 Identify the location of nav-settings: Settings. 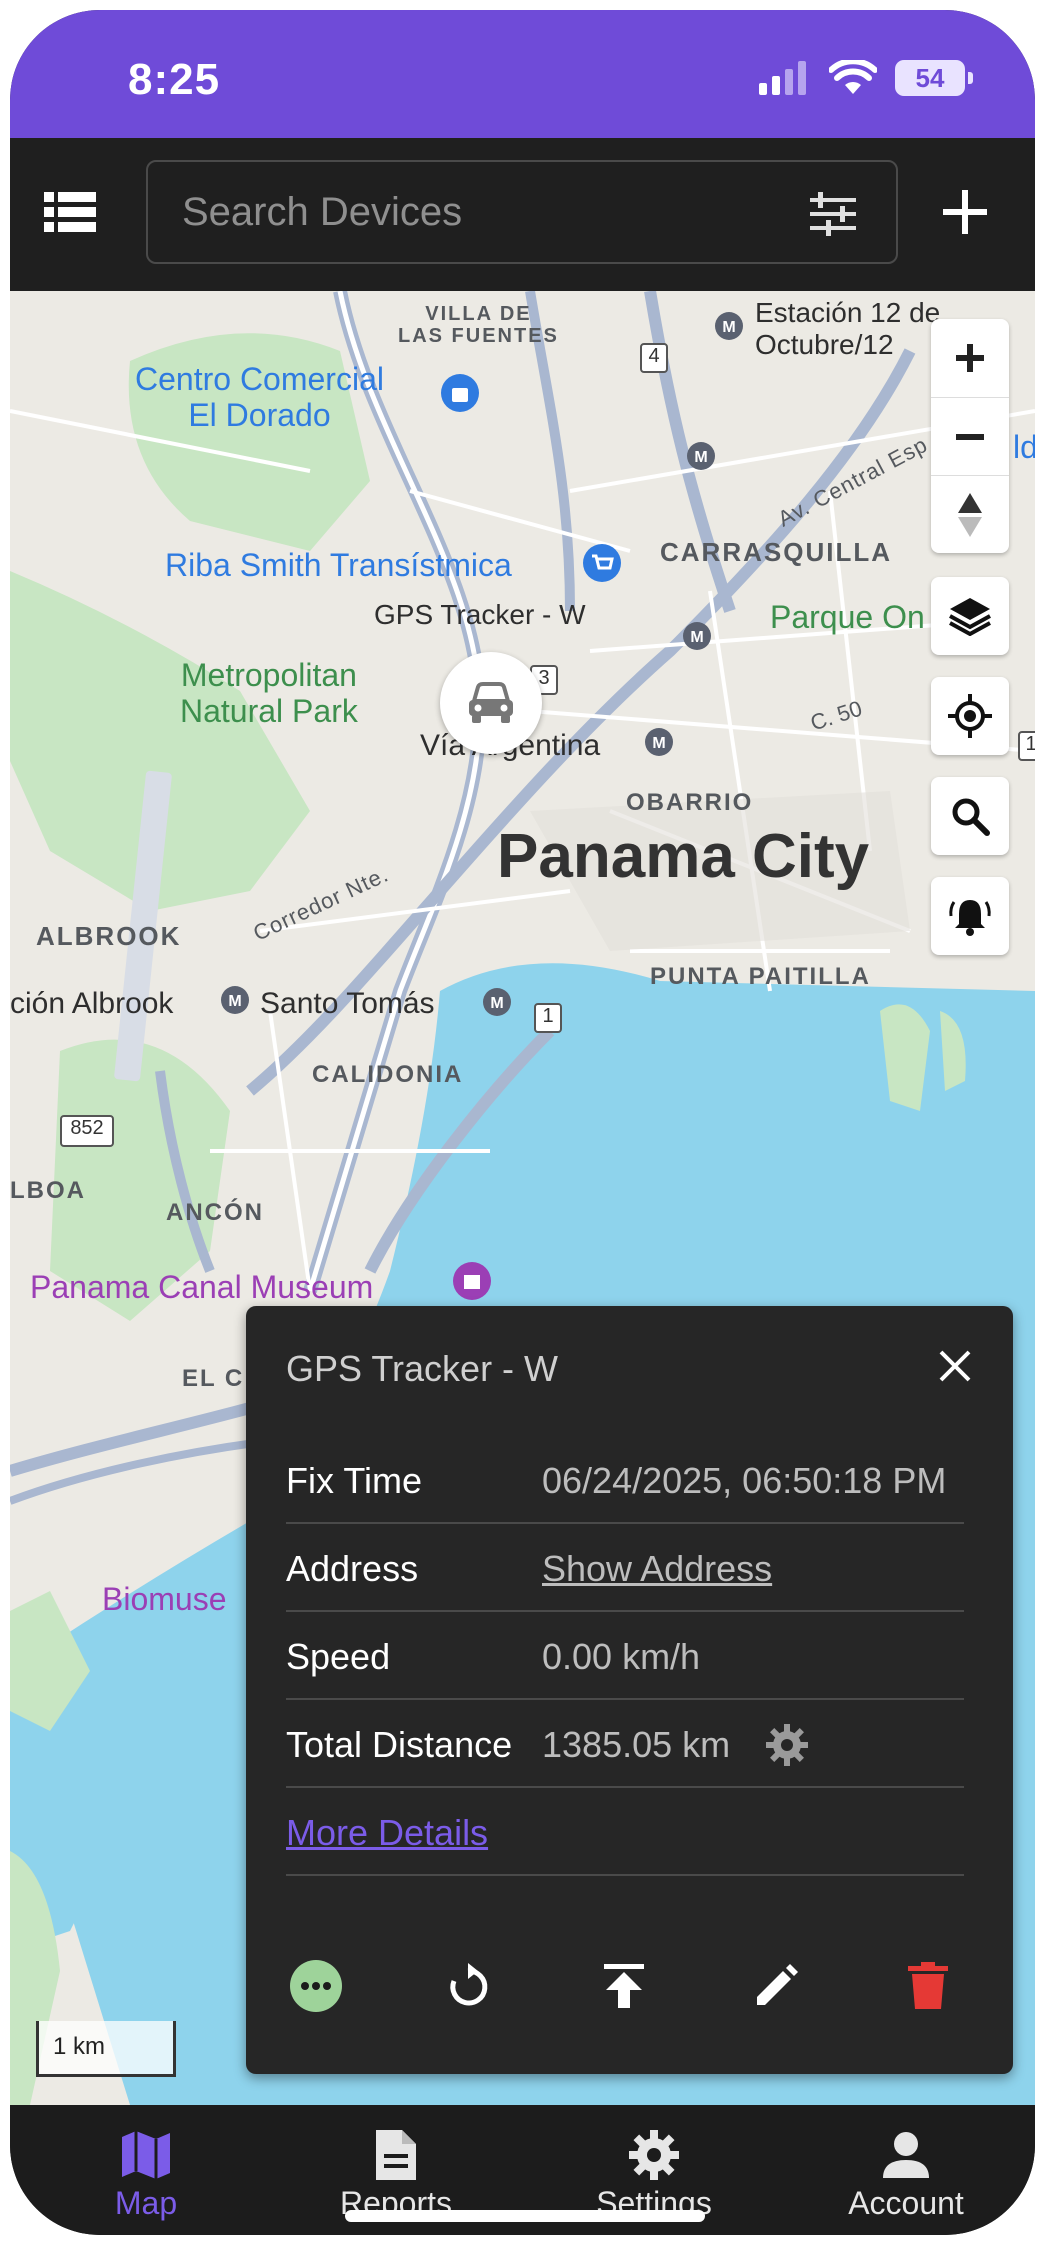
(654, 2173).